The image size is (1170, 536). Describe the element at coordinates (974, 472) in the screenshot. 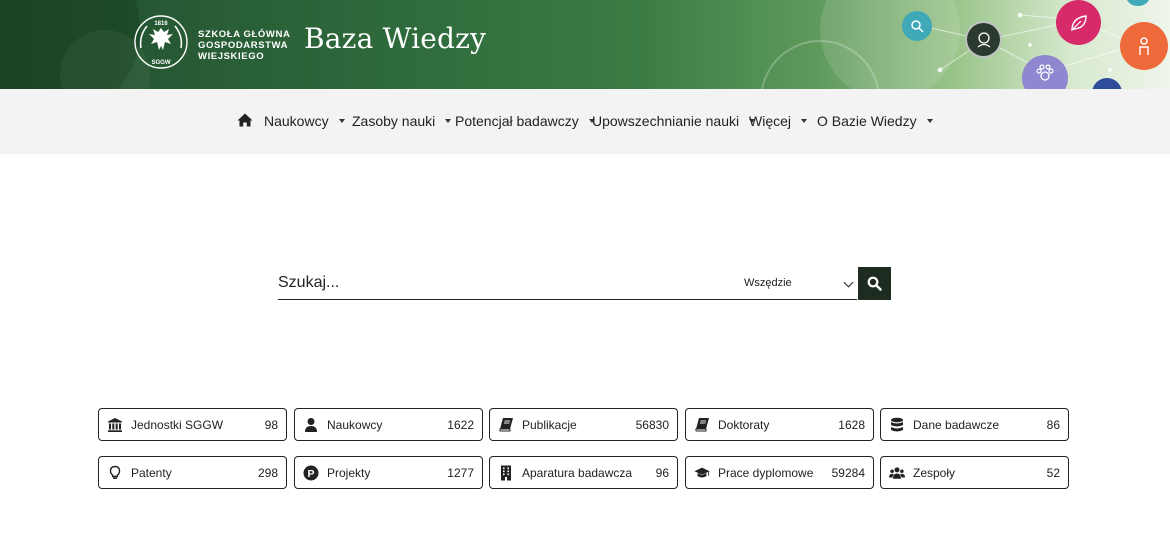

I see `tile-zespoly: Zespoły 52` at that location.